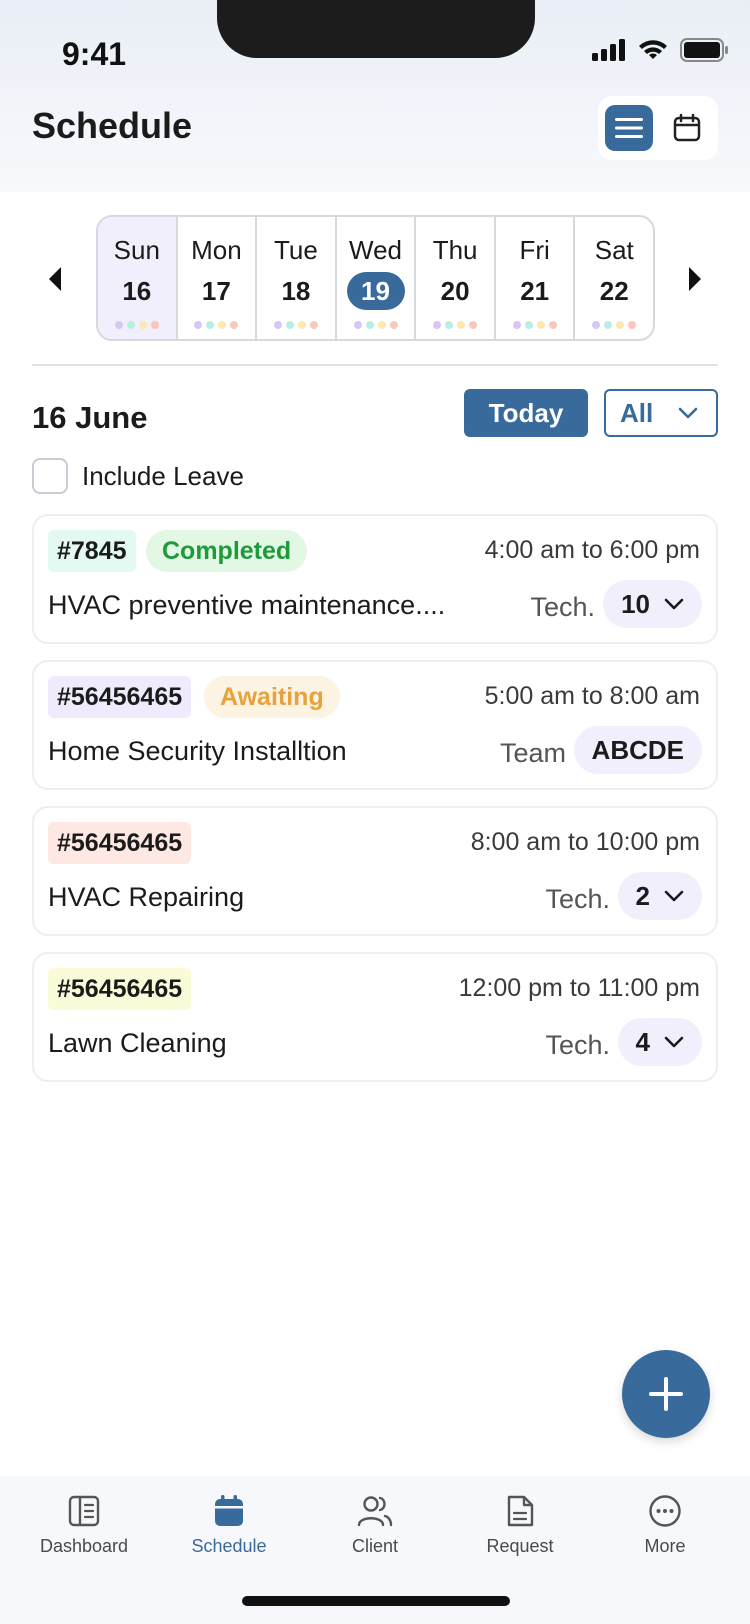 The image size is (750, 1624). Describe the element at coordinates (272, 697) in the screenshot. I see `status-badge: Awaiting` at that location.